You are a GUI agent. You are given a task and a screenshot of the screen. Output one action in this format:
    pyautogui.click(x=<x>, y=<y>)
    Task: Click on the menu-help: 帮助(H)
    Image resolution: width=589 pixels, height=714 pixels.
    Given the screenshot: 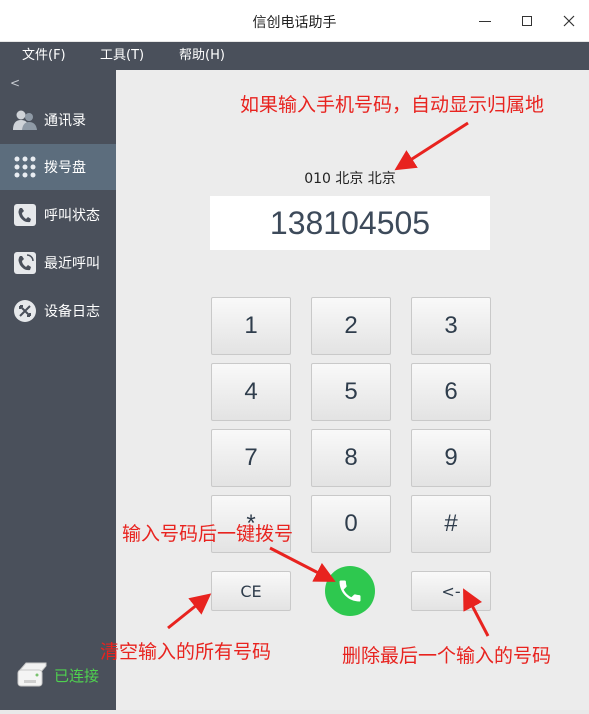 What is the action you would take?
    pyautogui.click(x=202, y=56)
    